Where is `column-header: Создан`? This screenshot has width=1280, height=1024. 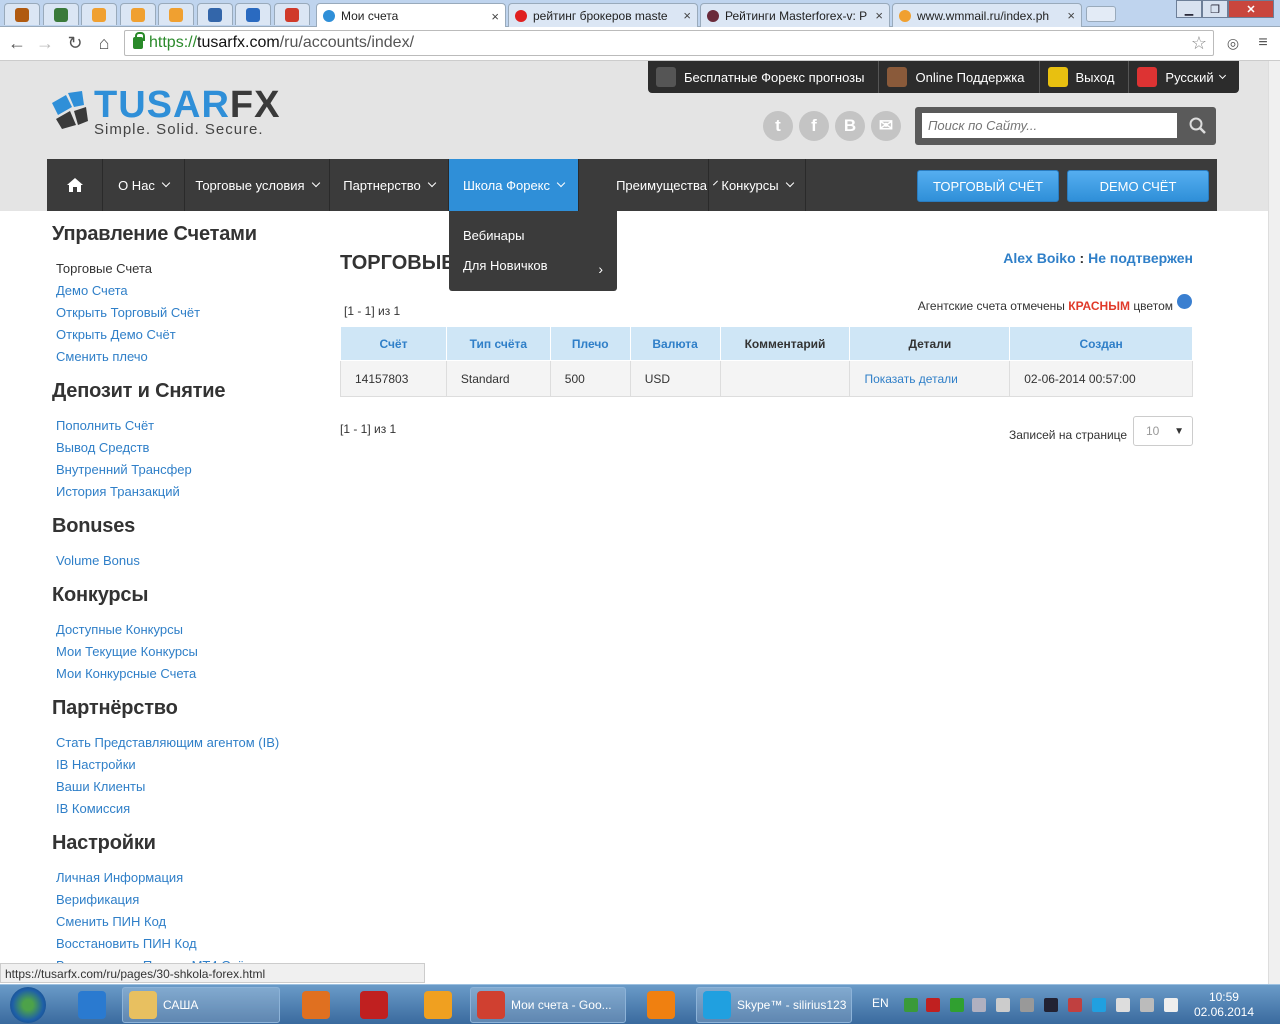 column-header: Создан is located at coordinates (1101, 343).